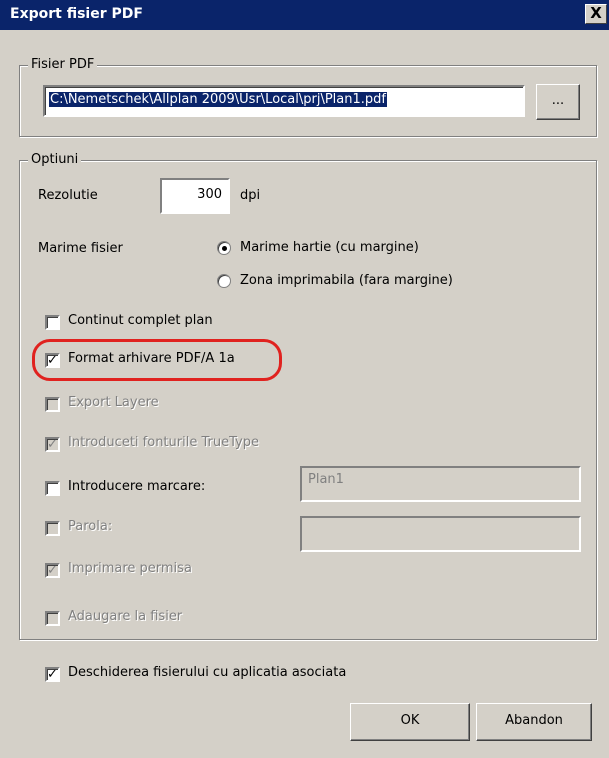  I want to click on cancel-button: Abandon, so click(534, 722).